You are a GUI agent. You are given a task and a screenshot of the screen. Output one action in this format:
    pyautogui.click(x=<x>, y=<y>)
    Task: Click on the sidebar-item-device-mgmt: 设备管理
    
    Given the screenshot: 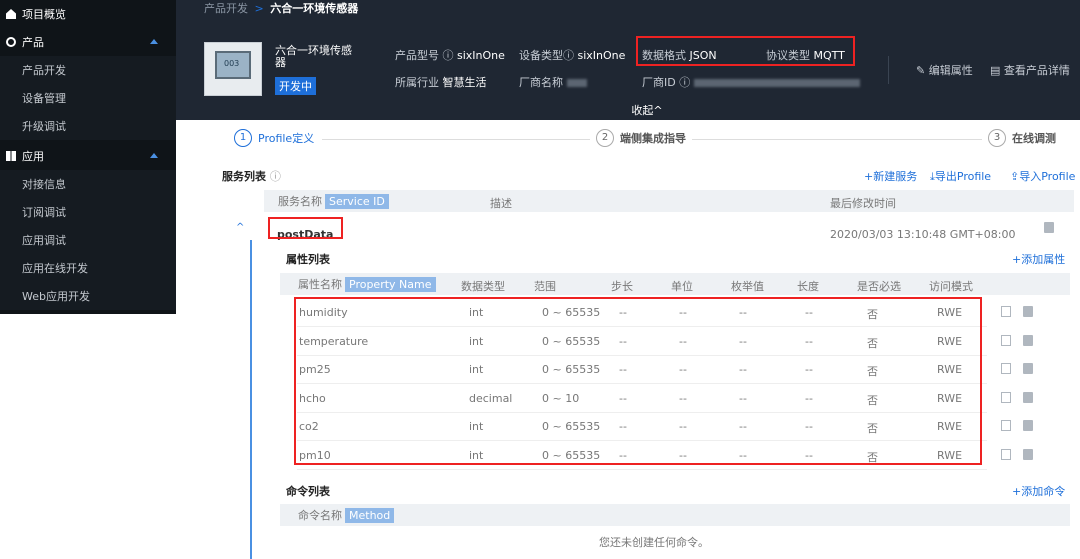 What is the action you would take?
    pyautogui.click(x=88, y=98)
    